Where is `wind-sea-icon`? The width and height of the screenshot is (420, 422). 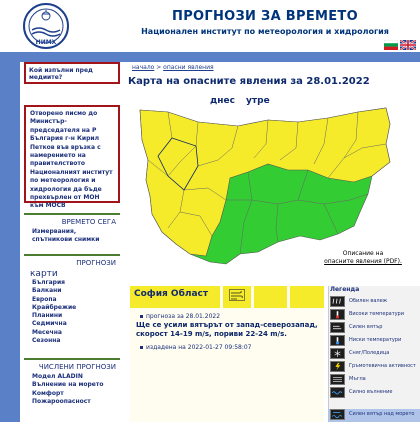 wind-sea-icon is located at coordinates (337, 414).